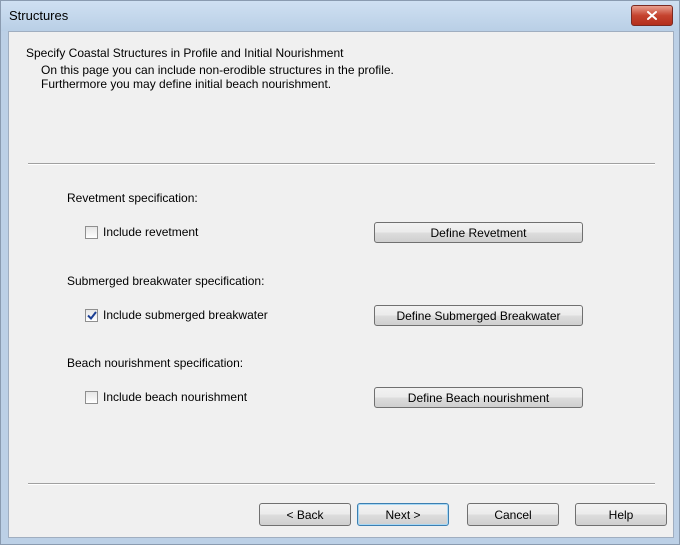  I want to click on breakwater-section-label: Submerged breakwater specification:, so click(166, 281).